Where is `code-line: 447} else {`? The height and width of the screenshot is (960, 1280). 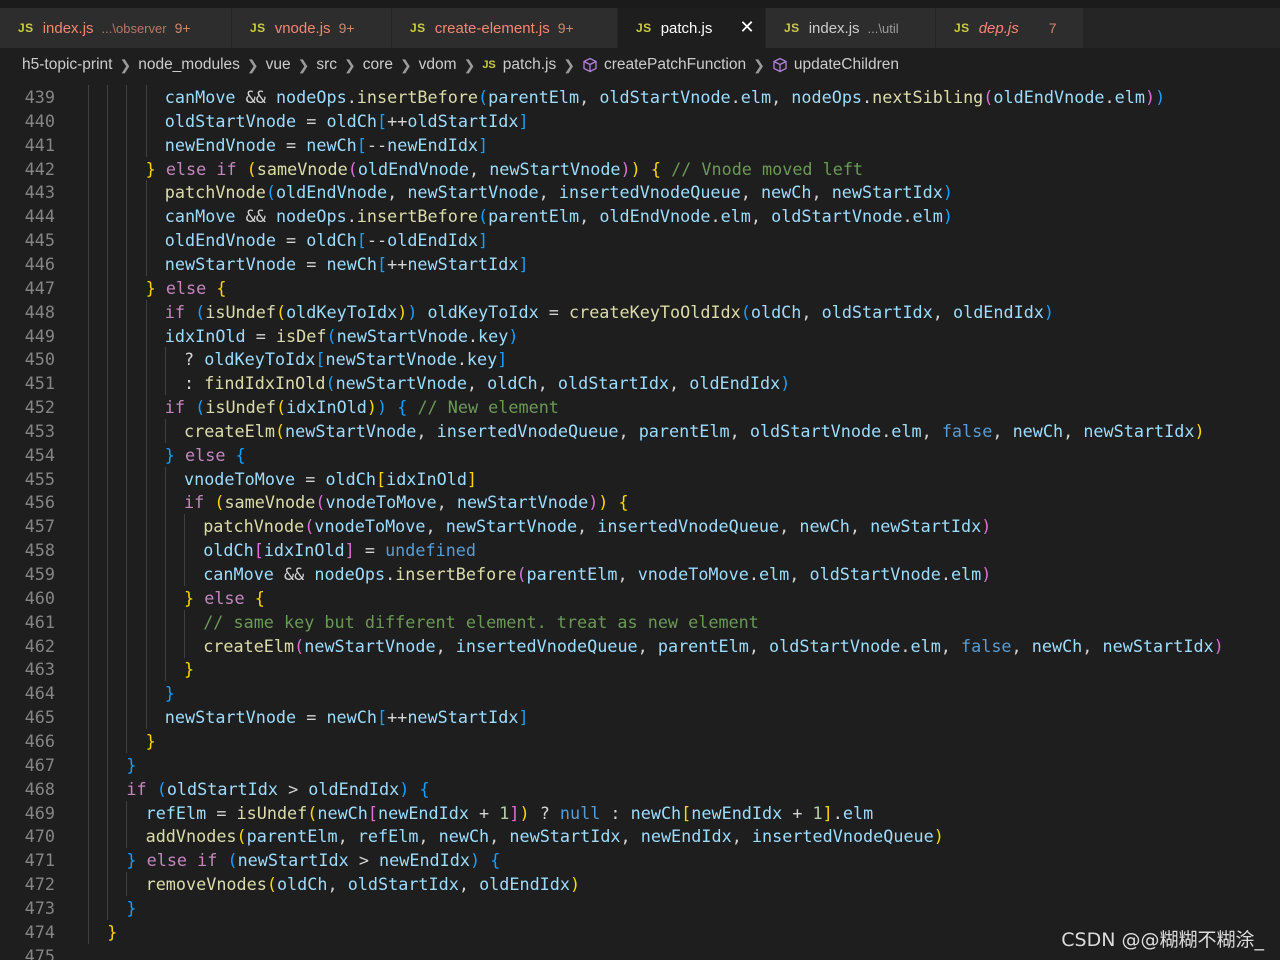
code-line: 447} else { is located at coordinates (640, 287).